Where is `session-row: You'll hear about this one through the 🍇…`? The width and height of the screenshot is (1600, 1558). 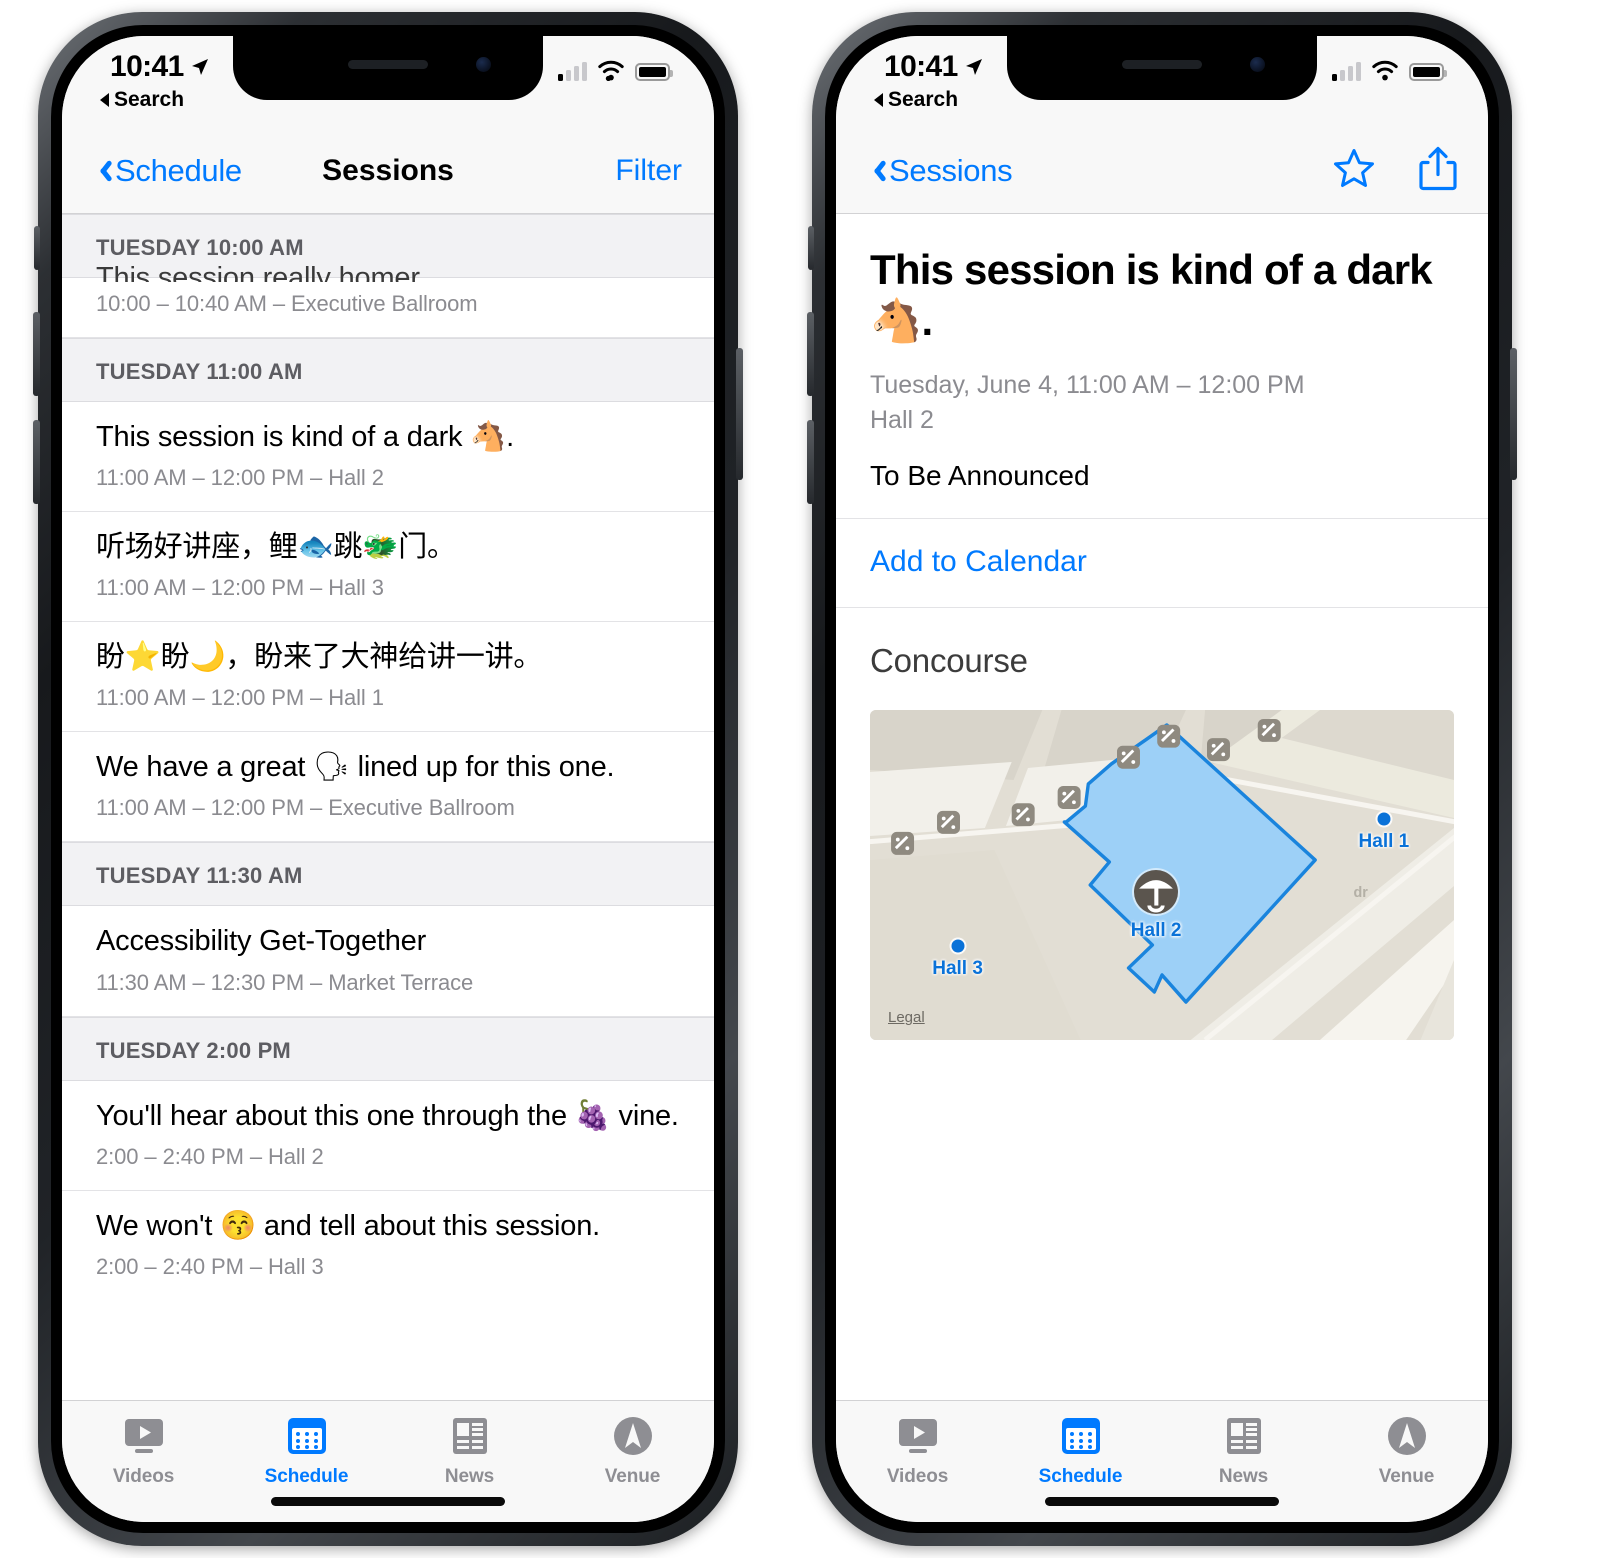 session-row: You'll hear about this one through the 🍇… is located at coordinates (388, 1135).